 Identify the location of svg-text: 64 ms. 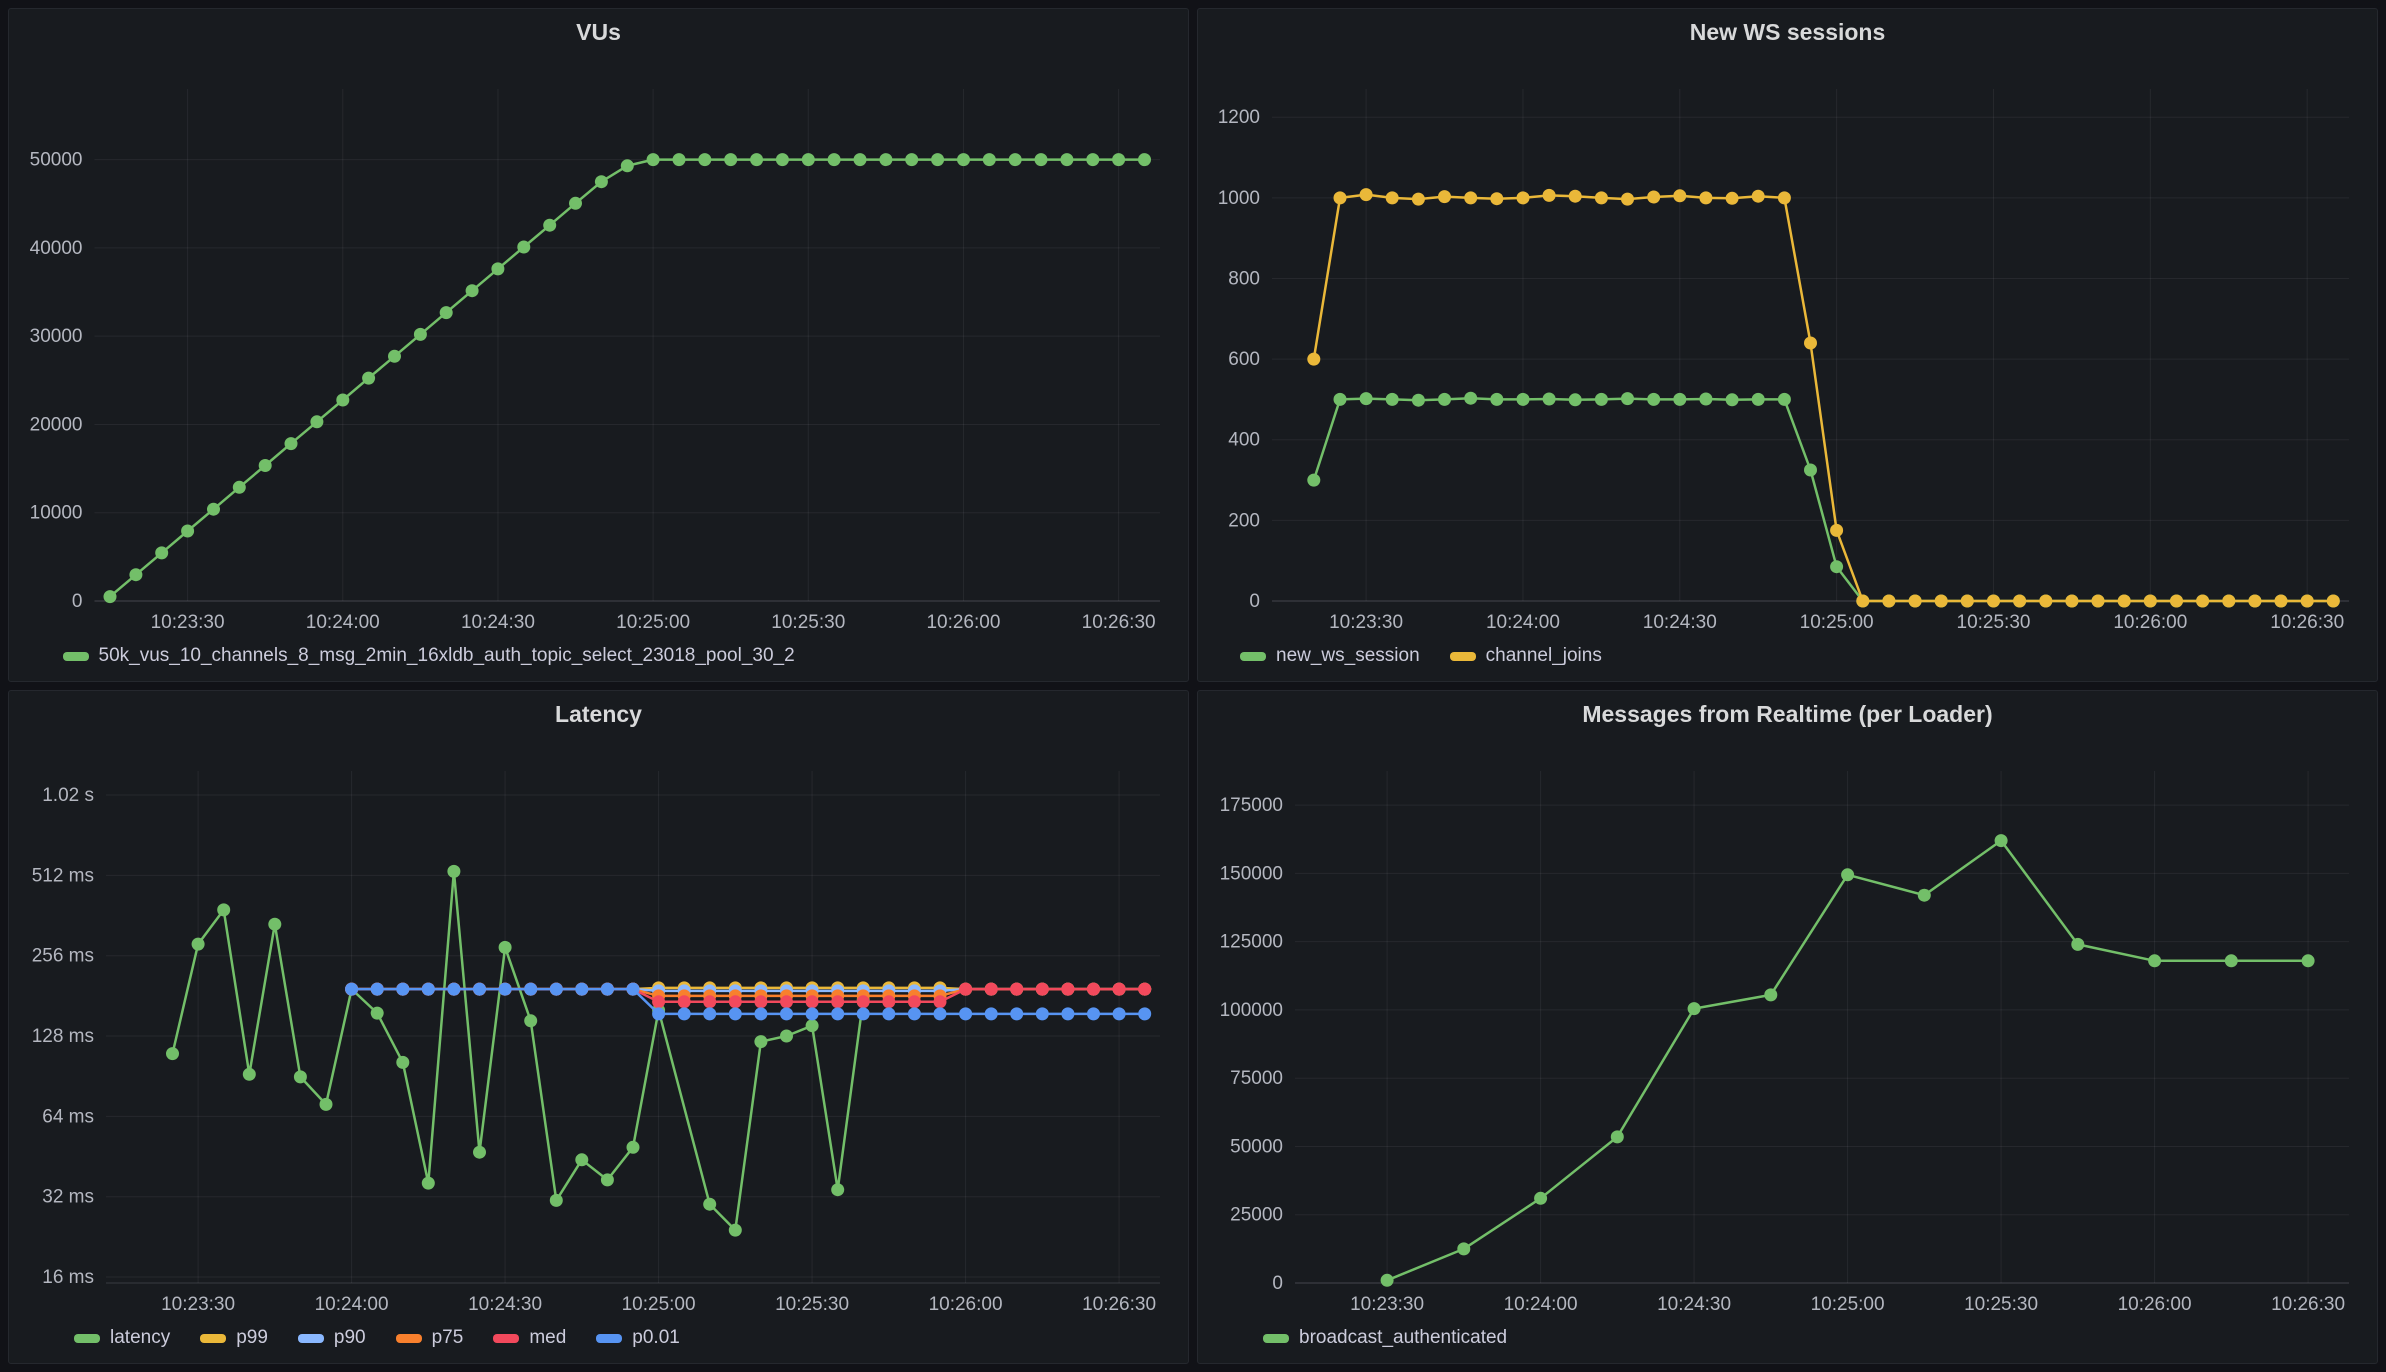
(68, 1116).